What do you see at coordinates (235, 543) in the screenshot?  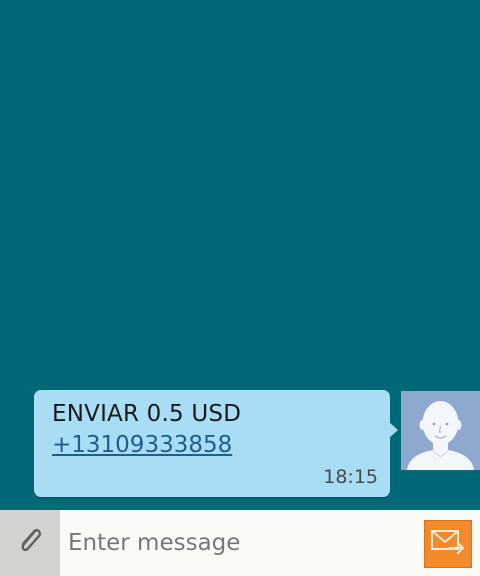 I see `message-input` at bounding box center [235, 543].